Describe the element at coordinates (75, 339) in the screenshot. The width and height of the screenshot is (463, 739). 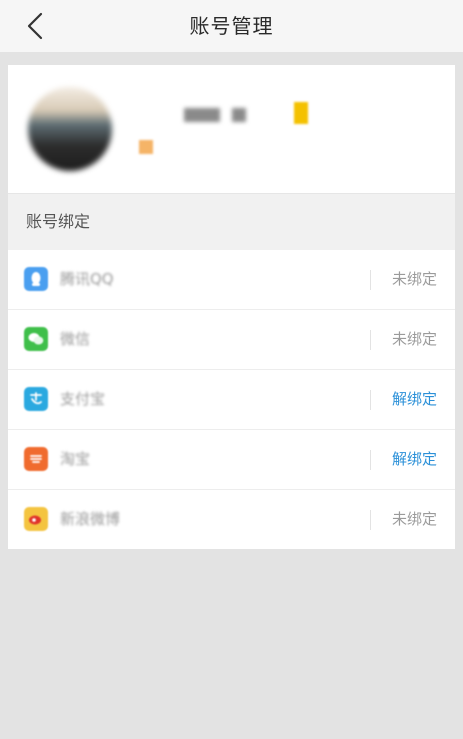
I see `binding-label: 微信` at that location.